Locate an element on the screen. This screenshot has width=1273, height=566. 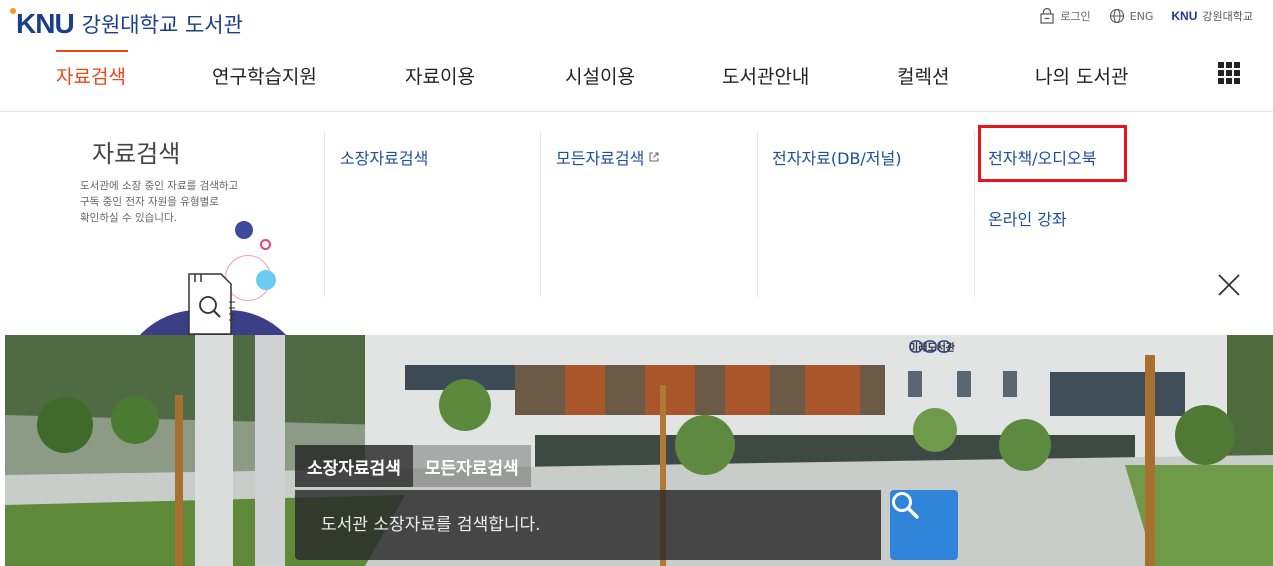
document-search-icon is located at coordinates (211, 304).